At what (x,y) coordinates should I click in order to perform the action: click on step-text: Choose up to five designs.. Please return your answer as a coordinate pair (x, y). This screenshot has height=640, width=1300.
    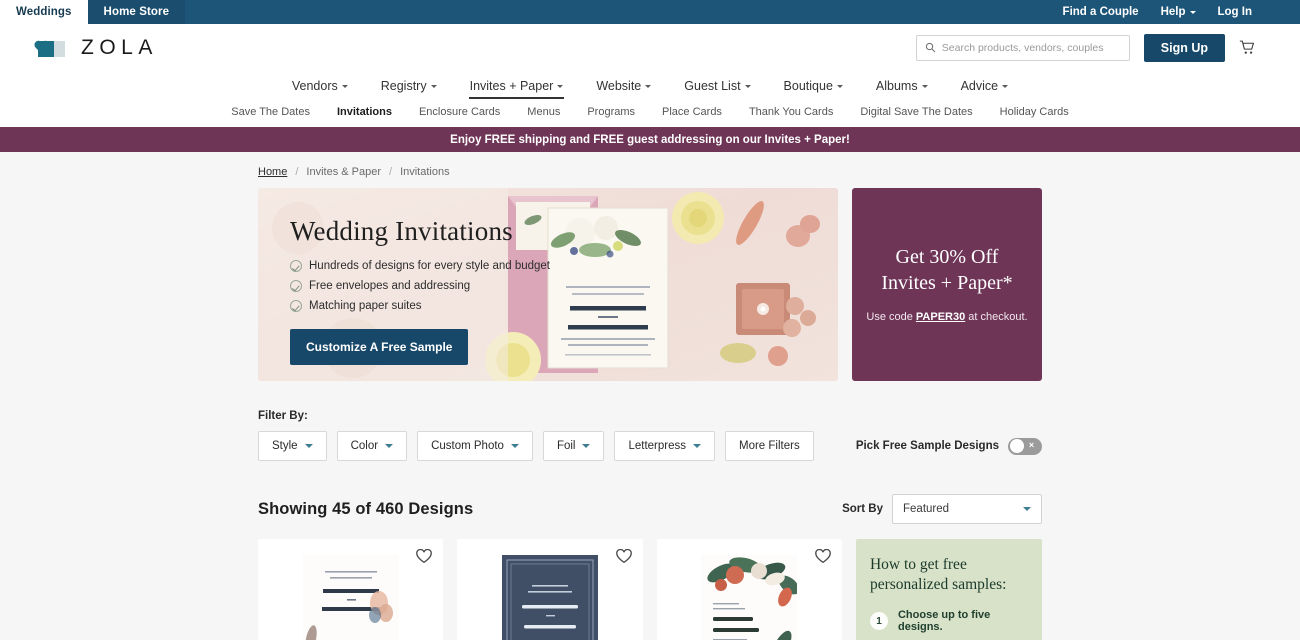
    Looking at the image, I should click on (944, 621).